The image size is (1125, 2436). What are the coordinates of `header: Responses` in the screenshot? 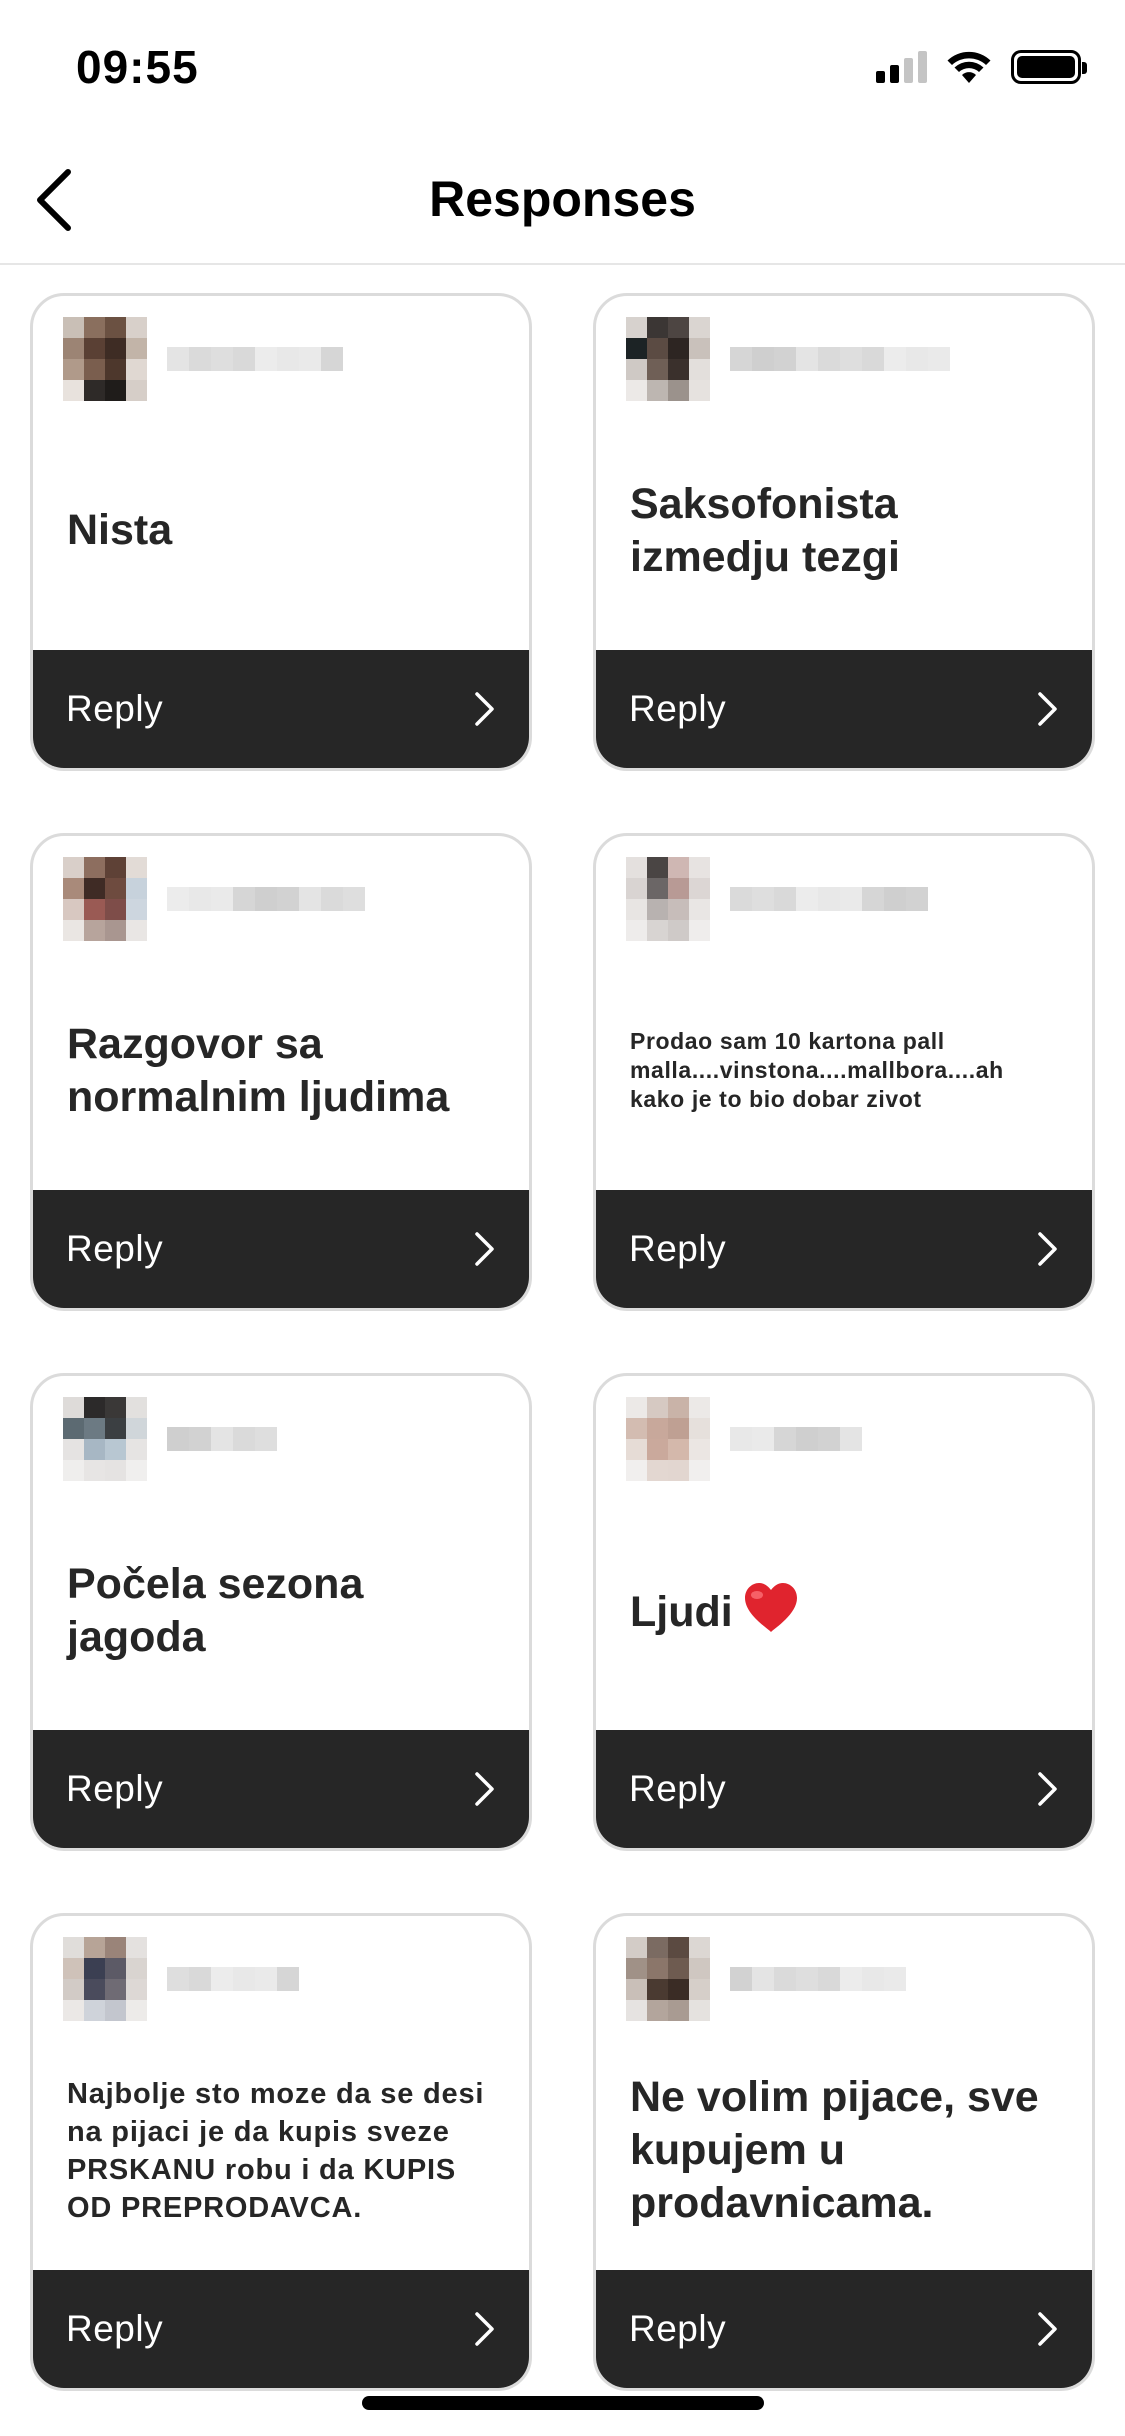 It's located at (562, 202).